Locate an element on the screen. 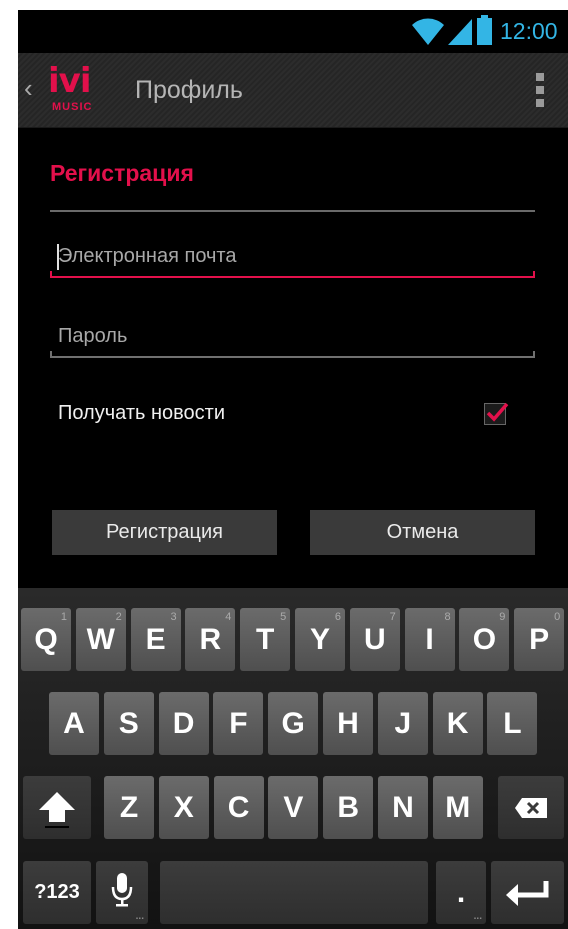 This screenshot has width=568, height=929. key-label: W is located at coordinates (100, 639).